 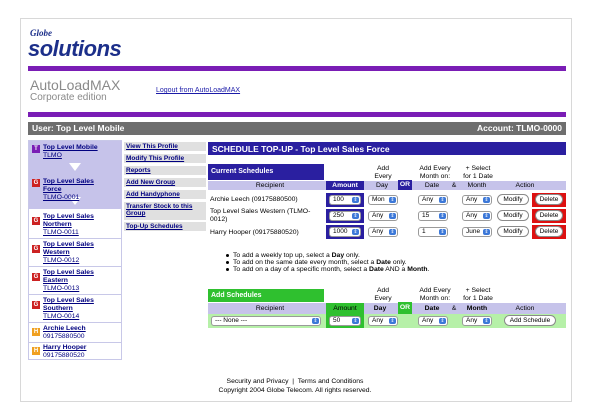 I want to click on header-recipient: Recipient, so click(x=270, y=185).